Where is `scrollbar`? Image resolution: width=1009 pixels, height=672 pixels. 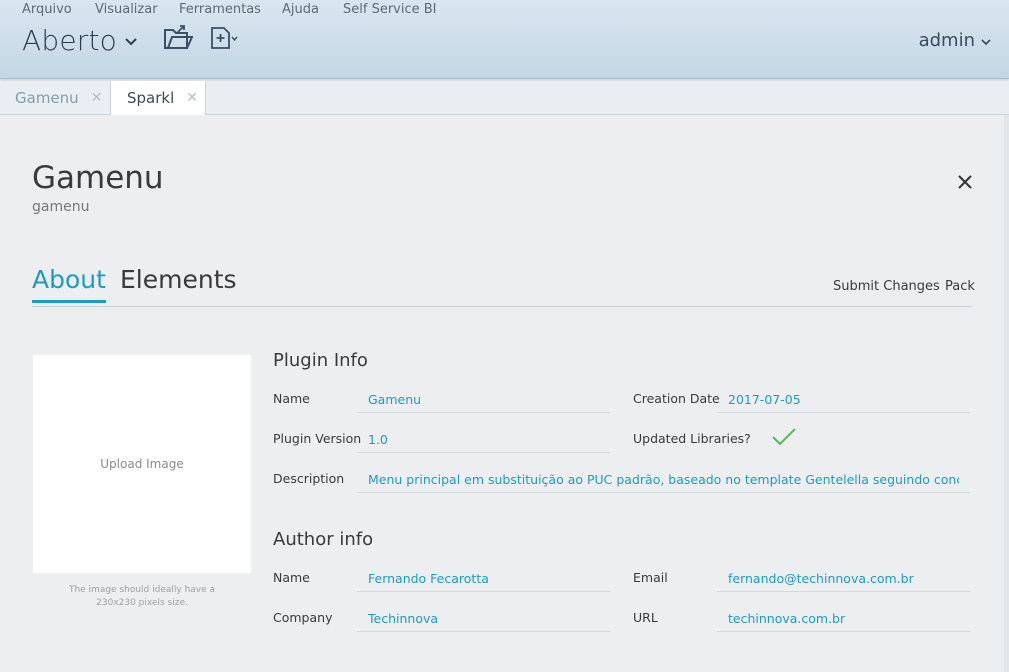
scrollbar is located at coordinates (1006, 393).